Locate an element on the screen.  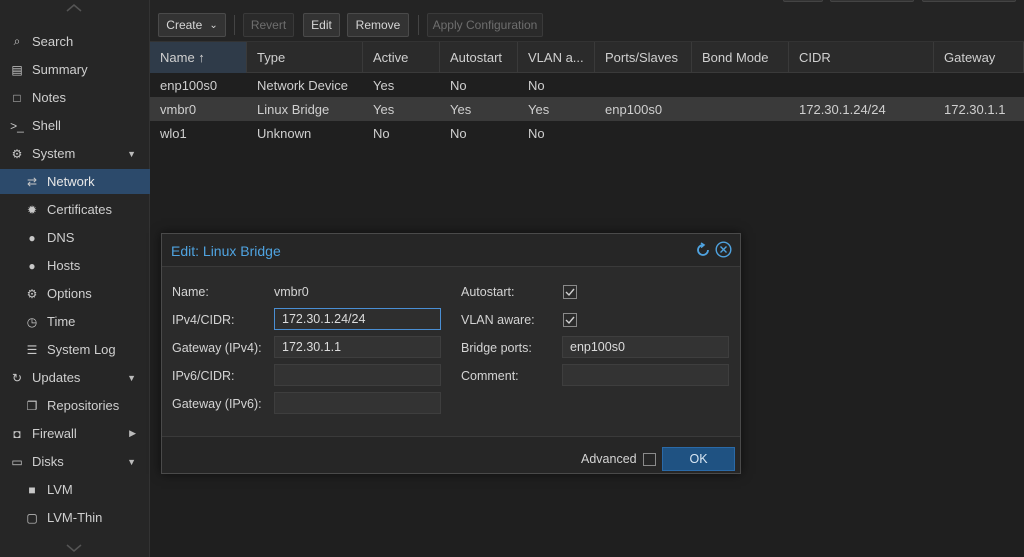
ok-button: OK is located at coordinates (698, 459).